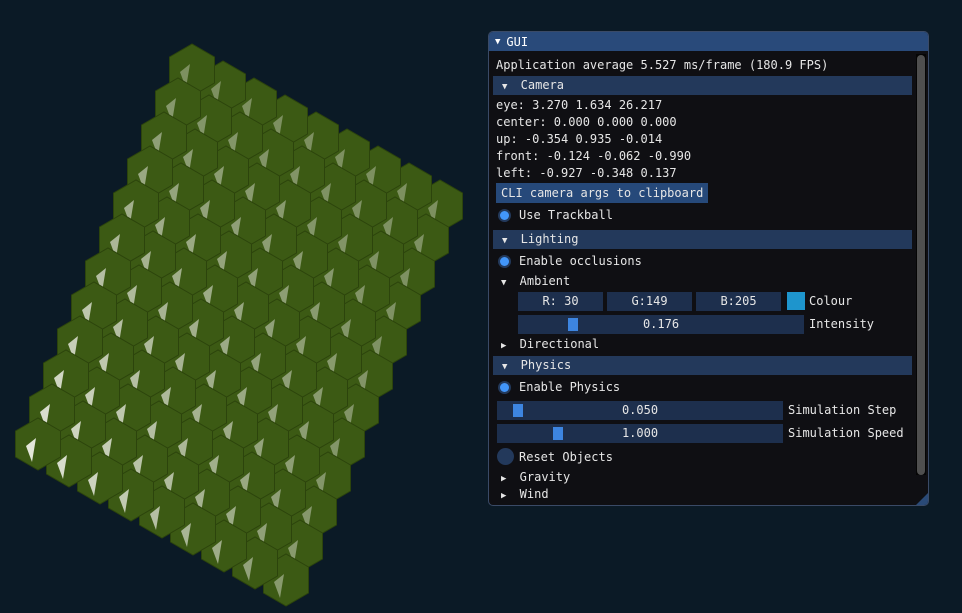 This screenshot has width=962, height=613. Describe the element at coordinates (504, 261) in the screenshot. I see `enable-occlusions-radio` at that location.